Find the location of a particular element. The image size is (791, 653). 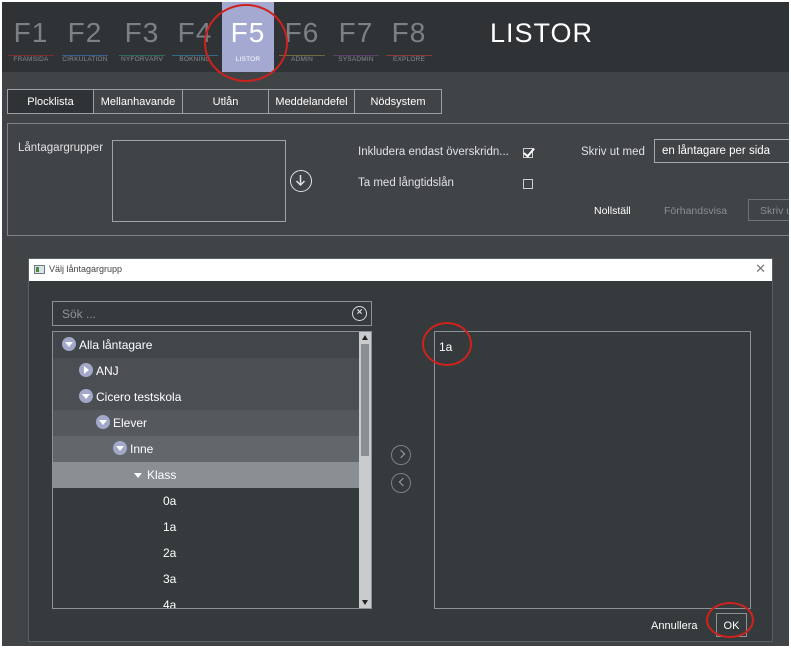

fkey-f8: F8 EXPLORE is located at coordinates (409, 37).